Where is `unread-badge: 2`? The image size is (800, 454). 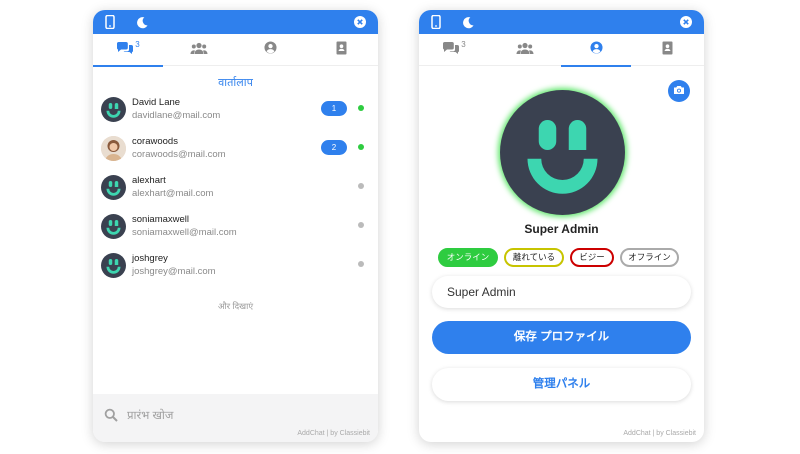
unread-badge: 2 is located at coordinates (334, 147).